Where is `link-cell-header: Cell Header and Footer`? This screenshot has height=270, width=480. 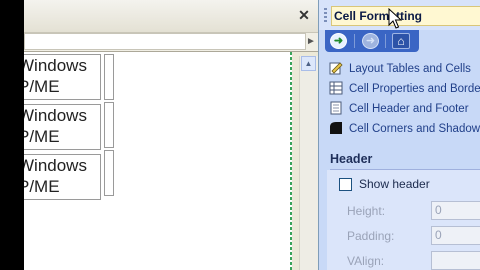 link-cell-header: Cell Header and Footer is located at coordinates (404, 109).